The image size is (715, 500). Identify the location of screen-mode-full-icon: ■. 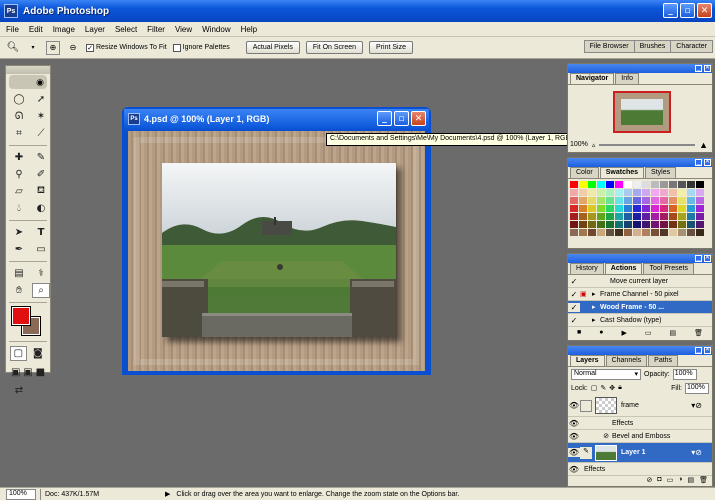
(40, 372).